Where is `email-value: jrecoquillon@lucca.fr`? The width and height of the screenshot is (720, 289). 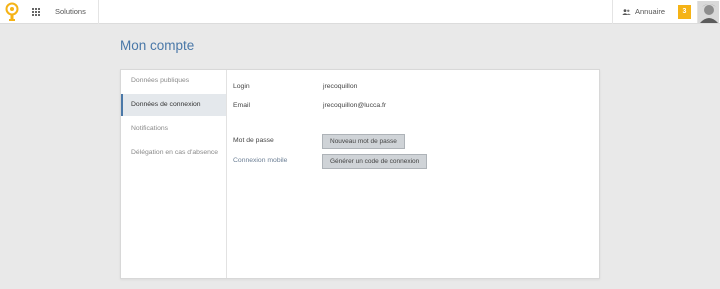 email-value: jrecoquillon@lucca.fr is located at coordinates (355, 105).